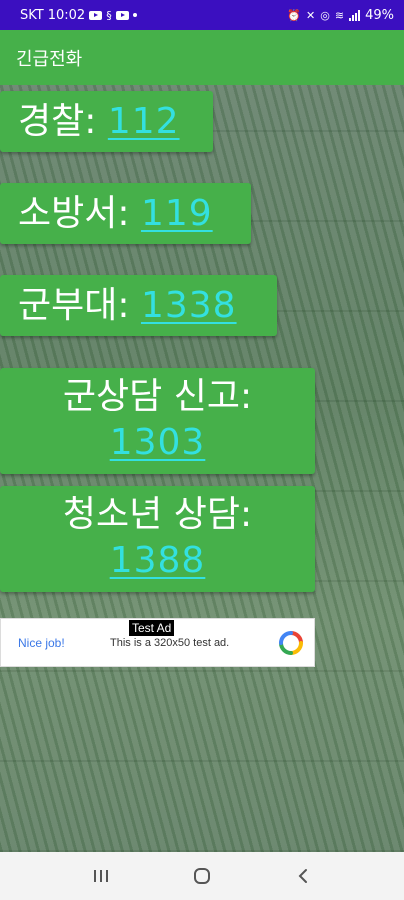 This screenshot has height=900, width=404. What do you see at coordinates (49, 59) in the screenshot?
I see `app-title: 긴급전화` at bounding box center [49, 59].